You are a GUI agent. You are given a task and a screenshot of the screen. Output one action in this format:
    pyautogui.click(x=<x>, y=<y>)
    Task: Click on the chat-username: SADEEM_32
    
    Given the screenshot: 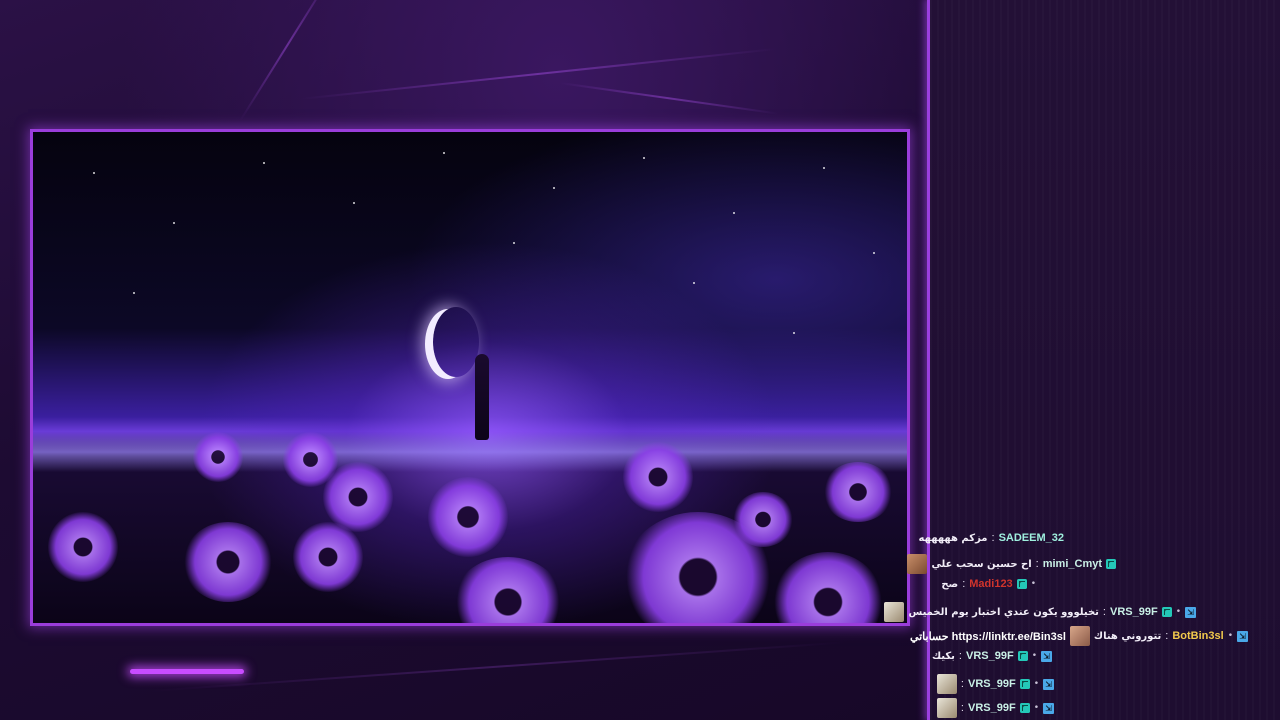 What is the action you would take?
    pyautogui.click(x=1031, y=538)
    